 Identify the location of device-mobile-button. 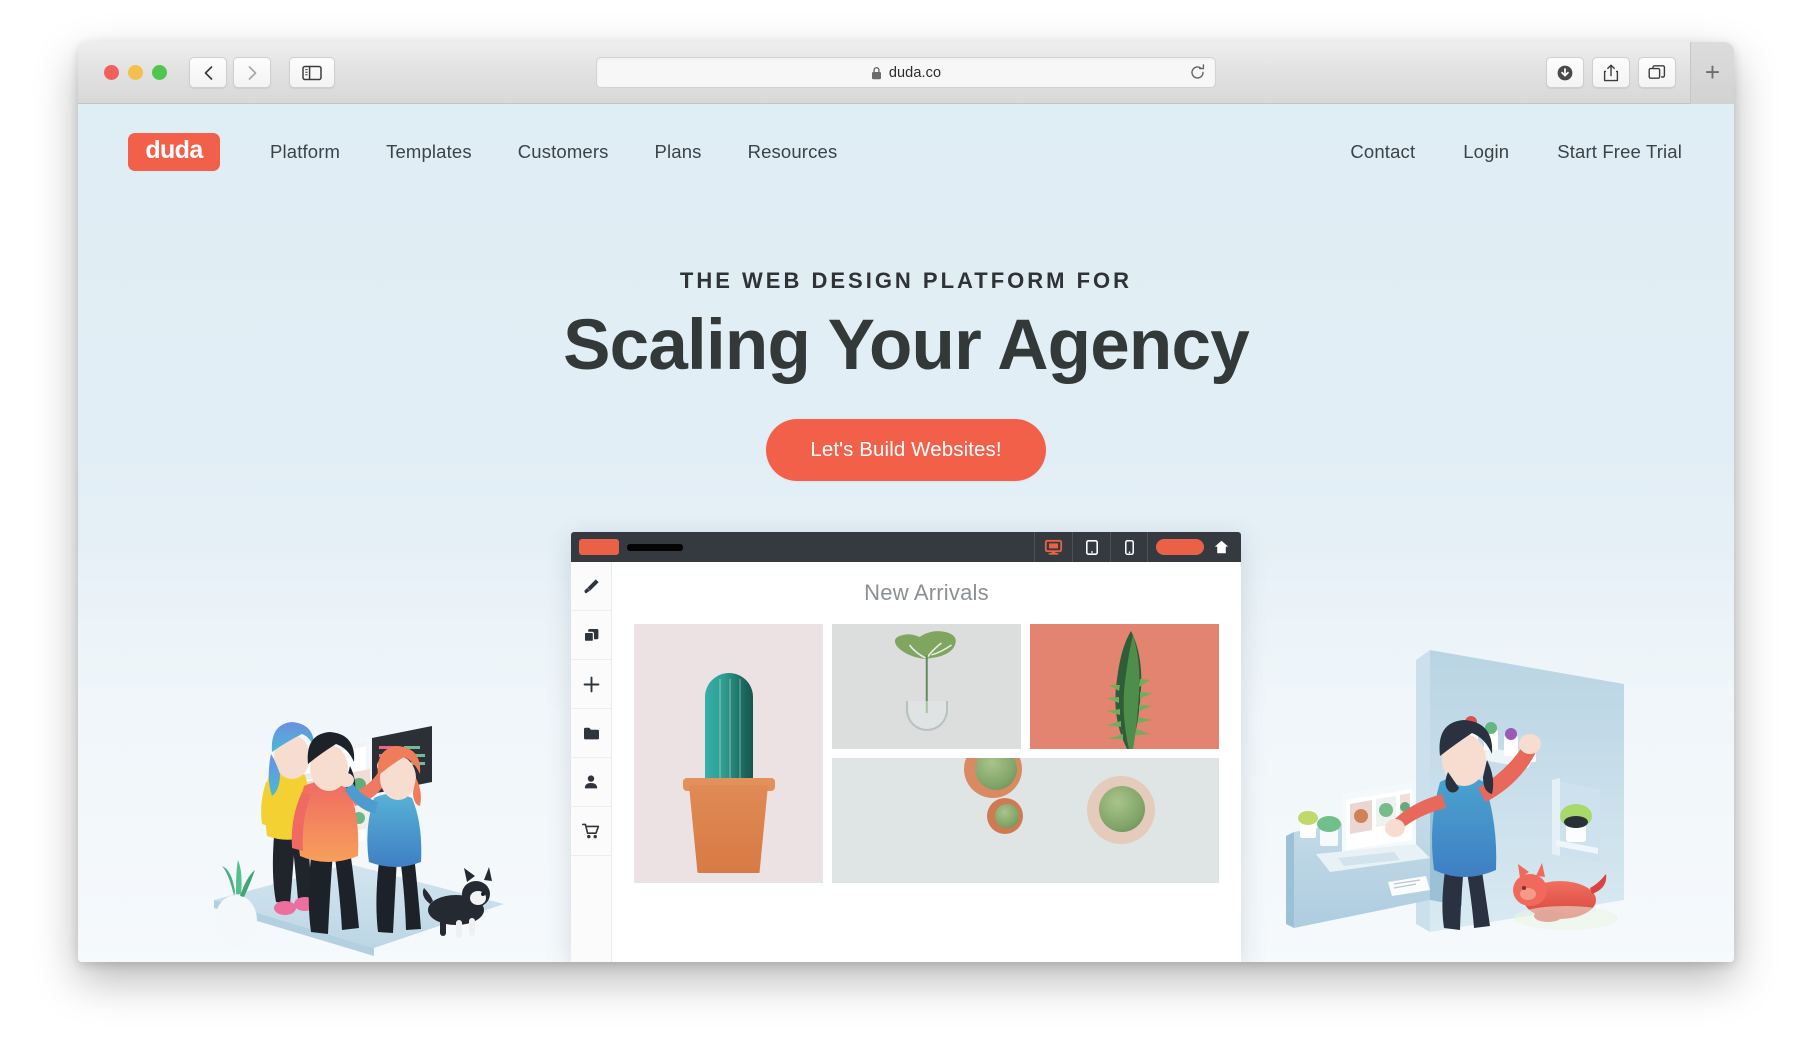
(1129, 547).